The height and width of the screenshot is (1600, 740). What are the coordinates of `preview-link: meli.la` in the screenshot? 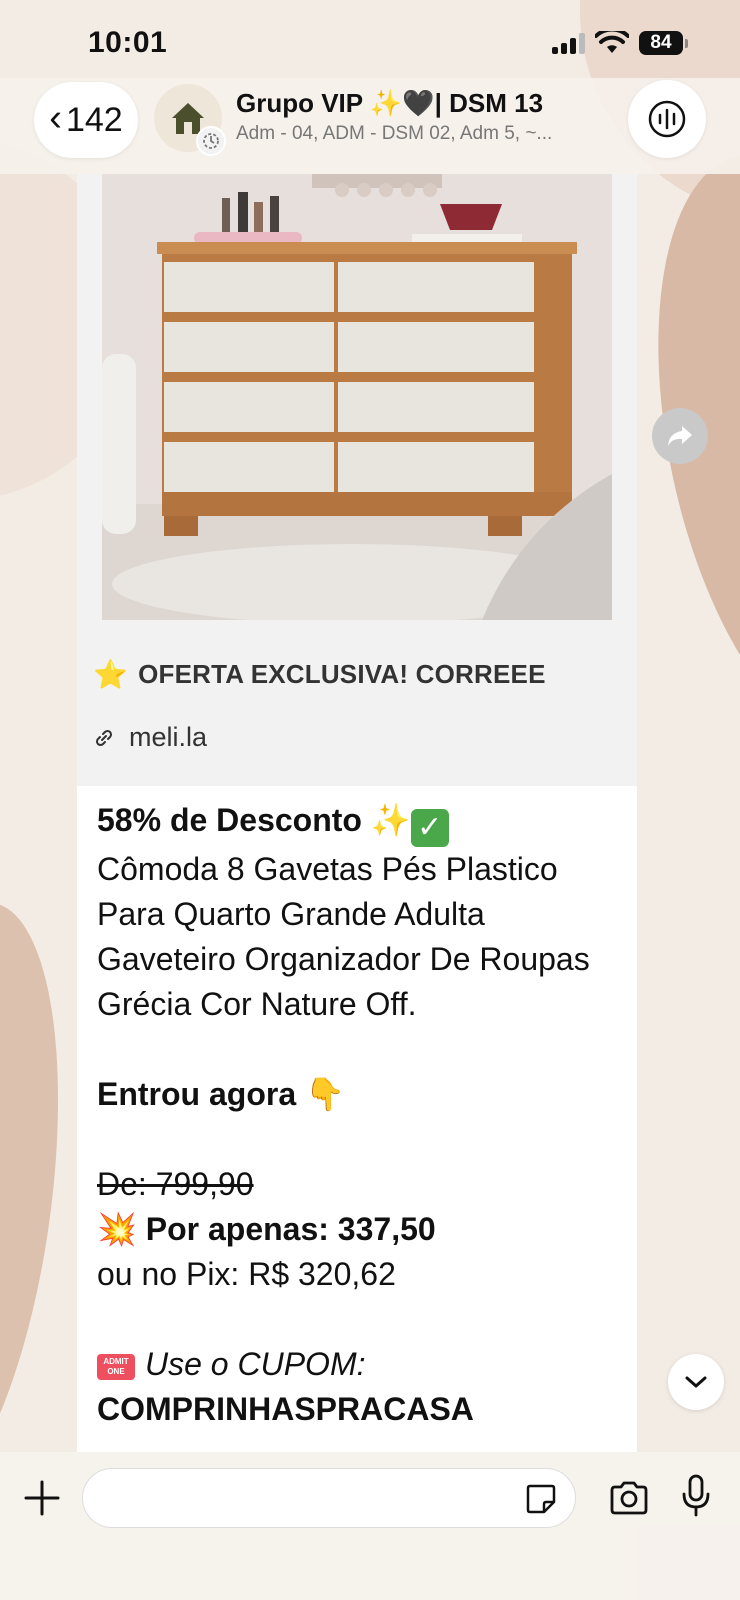 It's located at (151, 737).